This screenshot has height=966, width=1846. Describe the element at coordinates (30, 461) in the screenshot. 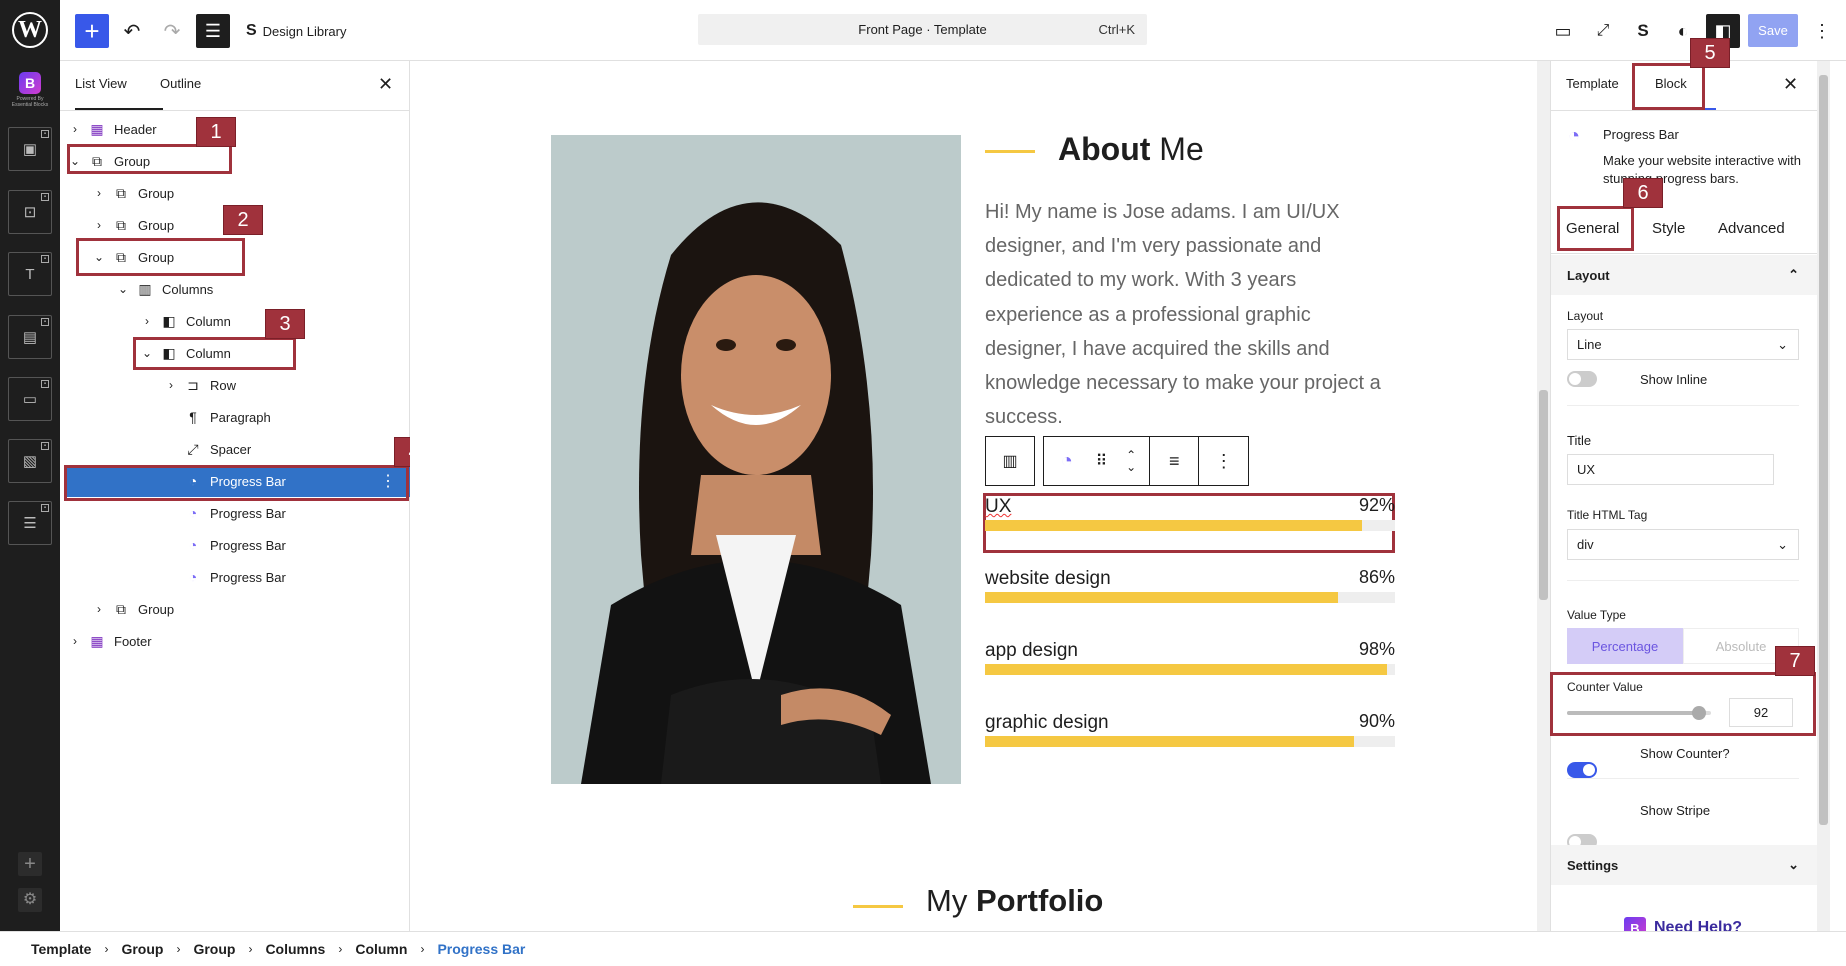

I see `rail-button-gallery-icon: ▧ ▪` at that location.